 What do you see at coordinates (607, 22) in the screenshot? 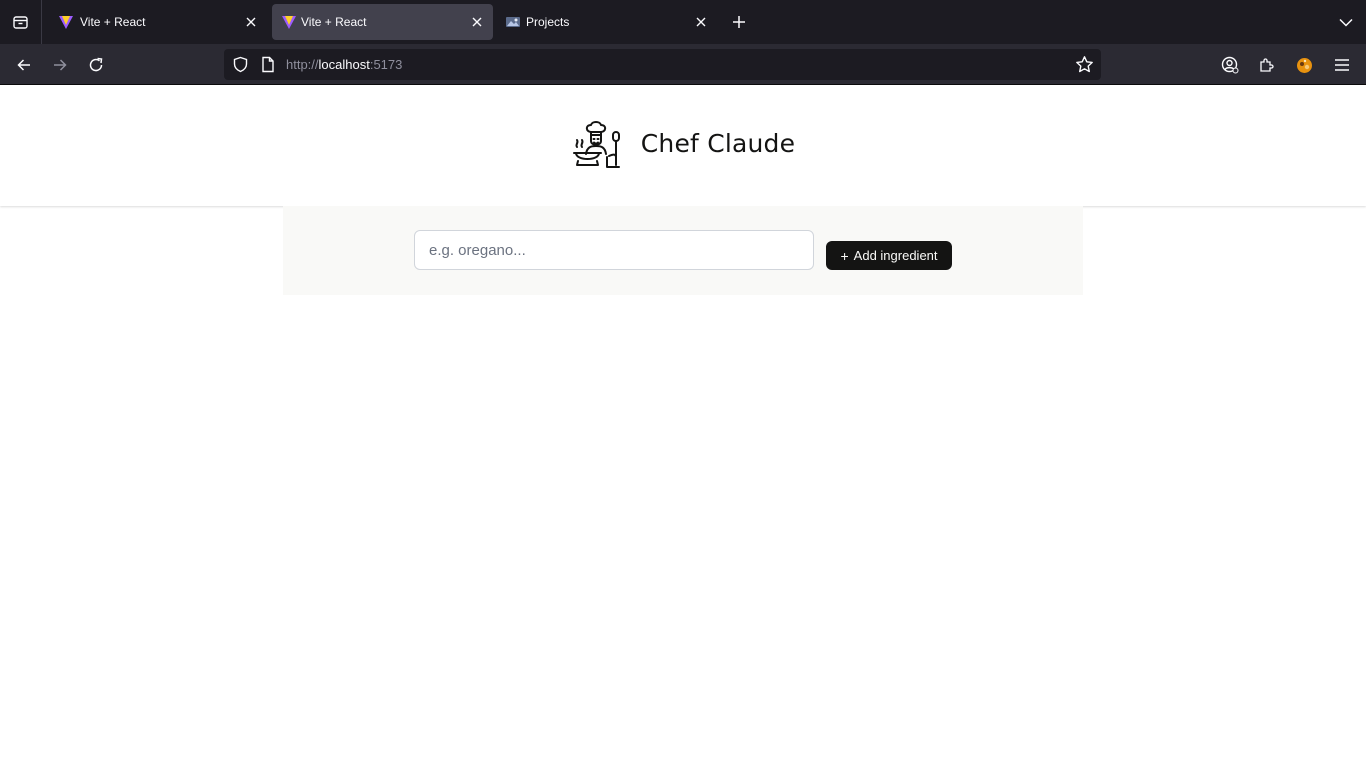
I see `tab-projects: Projects` at bounding box center [607, 22].